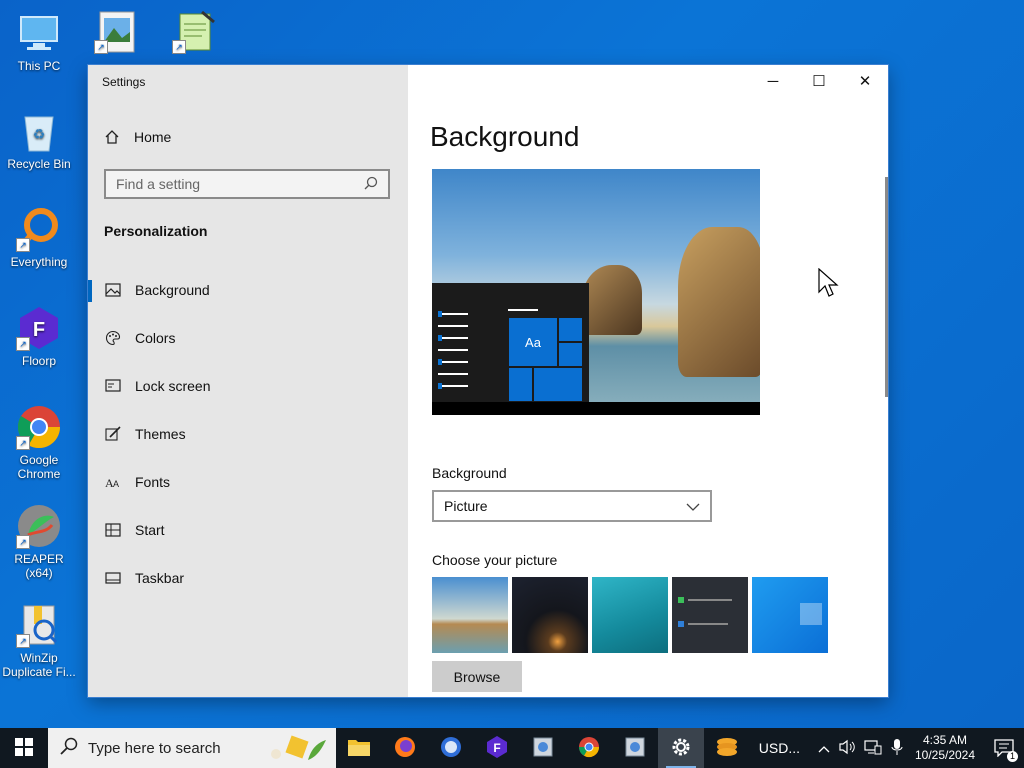 This screenshot has width=1024, height=768. I want to click on window-controls: ─ ☐ ✕, so click(819, 81).